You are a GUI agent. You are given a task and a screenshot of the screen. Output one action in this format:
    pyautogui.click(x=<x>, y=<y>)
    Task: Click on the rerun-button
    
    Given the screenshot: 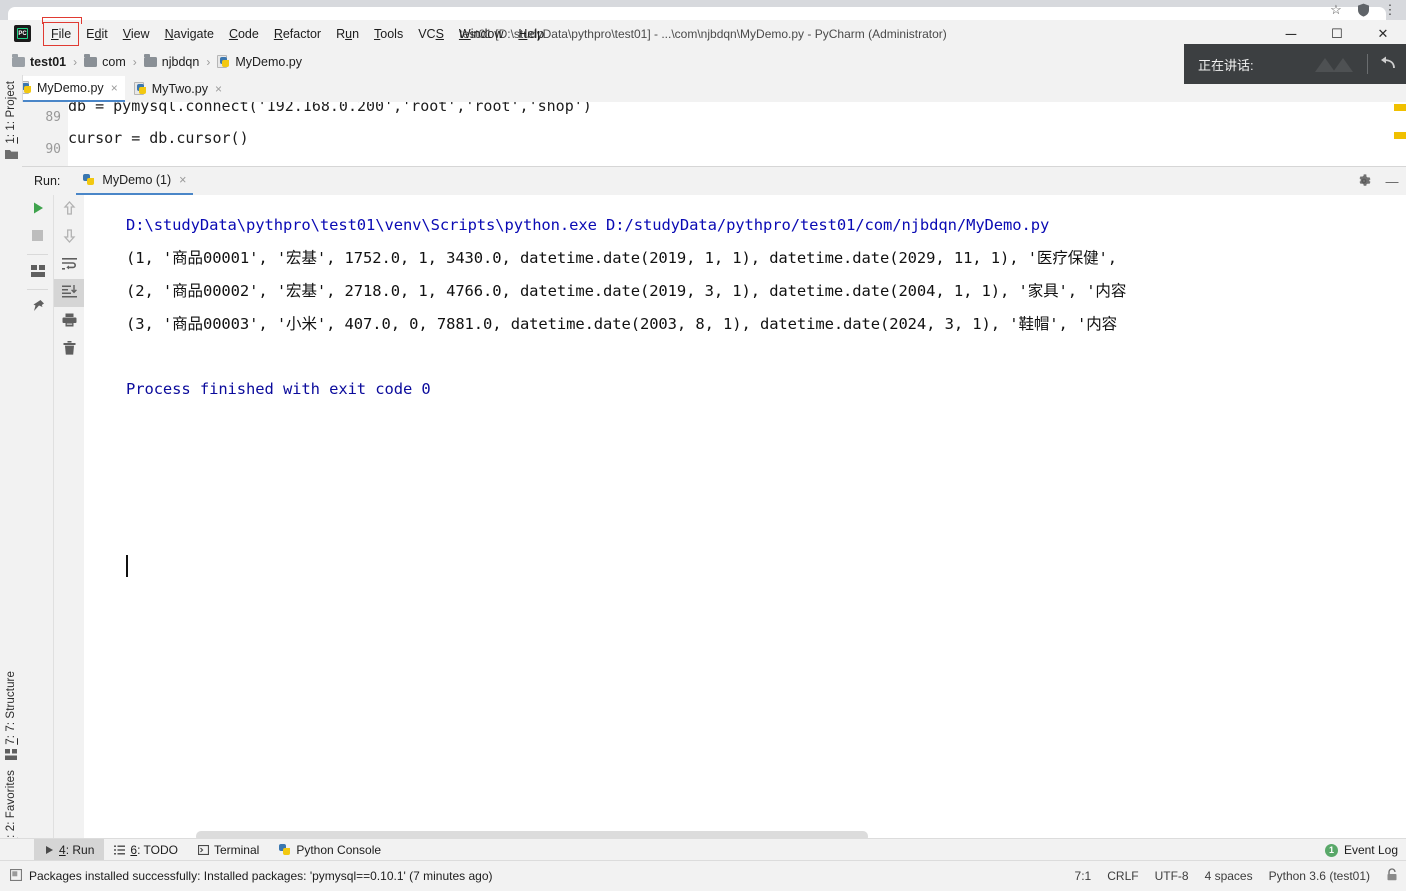 What is the action you would take?
    pyautogui.click(x=37, y=209)
    